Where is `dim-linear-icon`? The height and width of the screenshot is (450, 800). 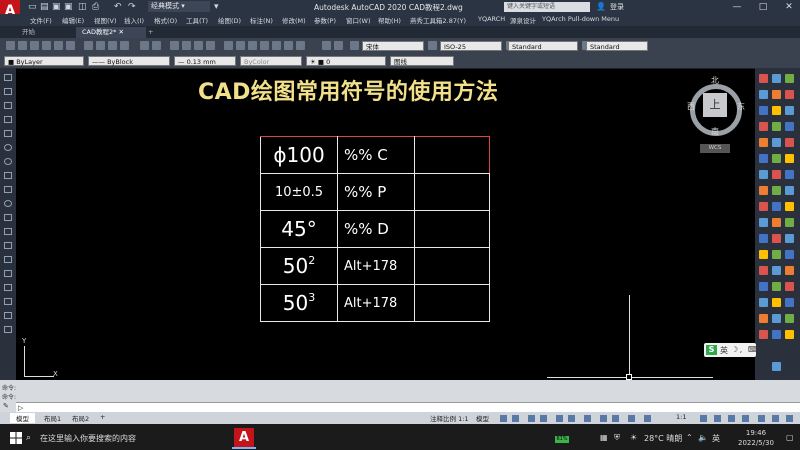
dim-linear-icon is located at coordinates (763, 174).